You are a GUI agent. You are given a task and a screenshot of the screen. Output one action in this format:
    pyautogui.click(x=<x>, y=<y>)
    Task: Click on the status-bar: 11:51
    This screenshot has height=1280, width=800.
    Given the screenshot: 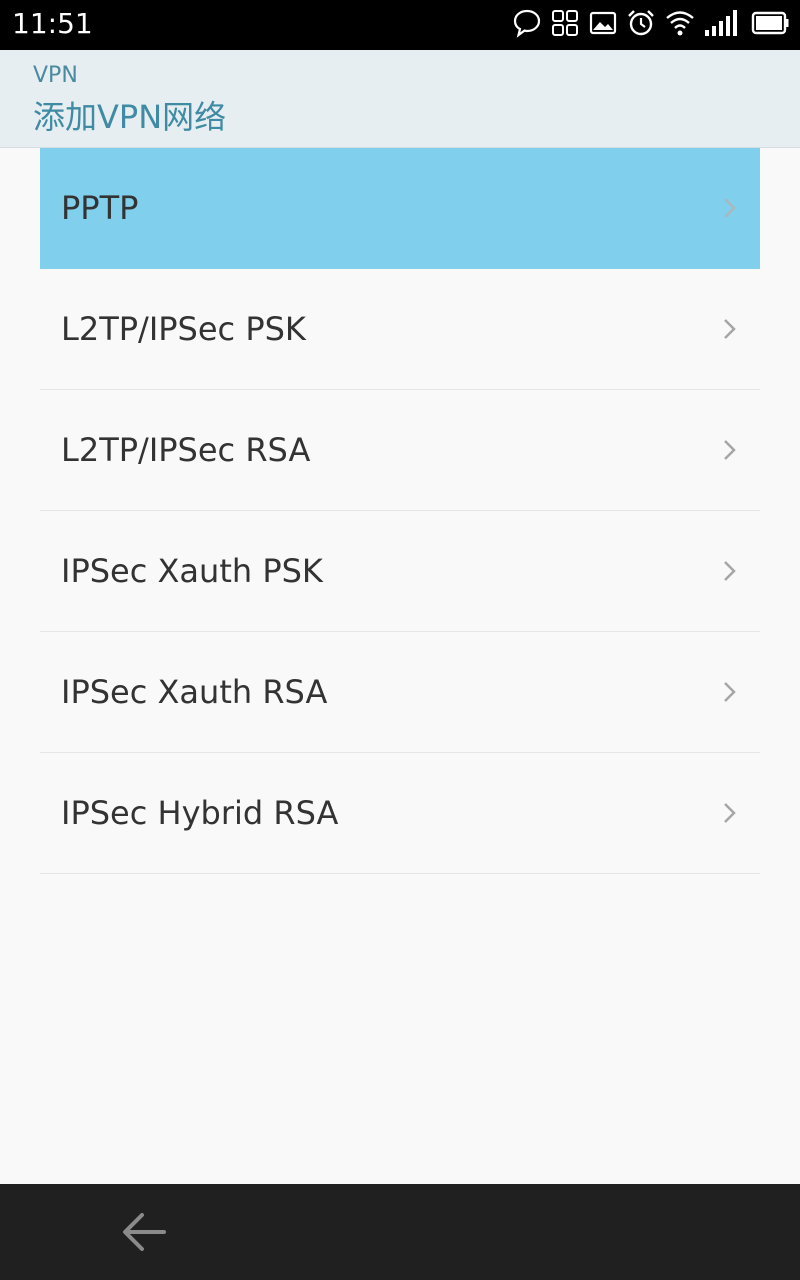 What is the action you would take?
    pyautogui.click(x=400, y=25)
    